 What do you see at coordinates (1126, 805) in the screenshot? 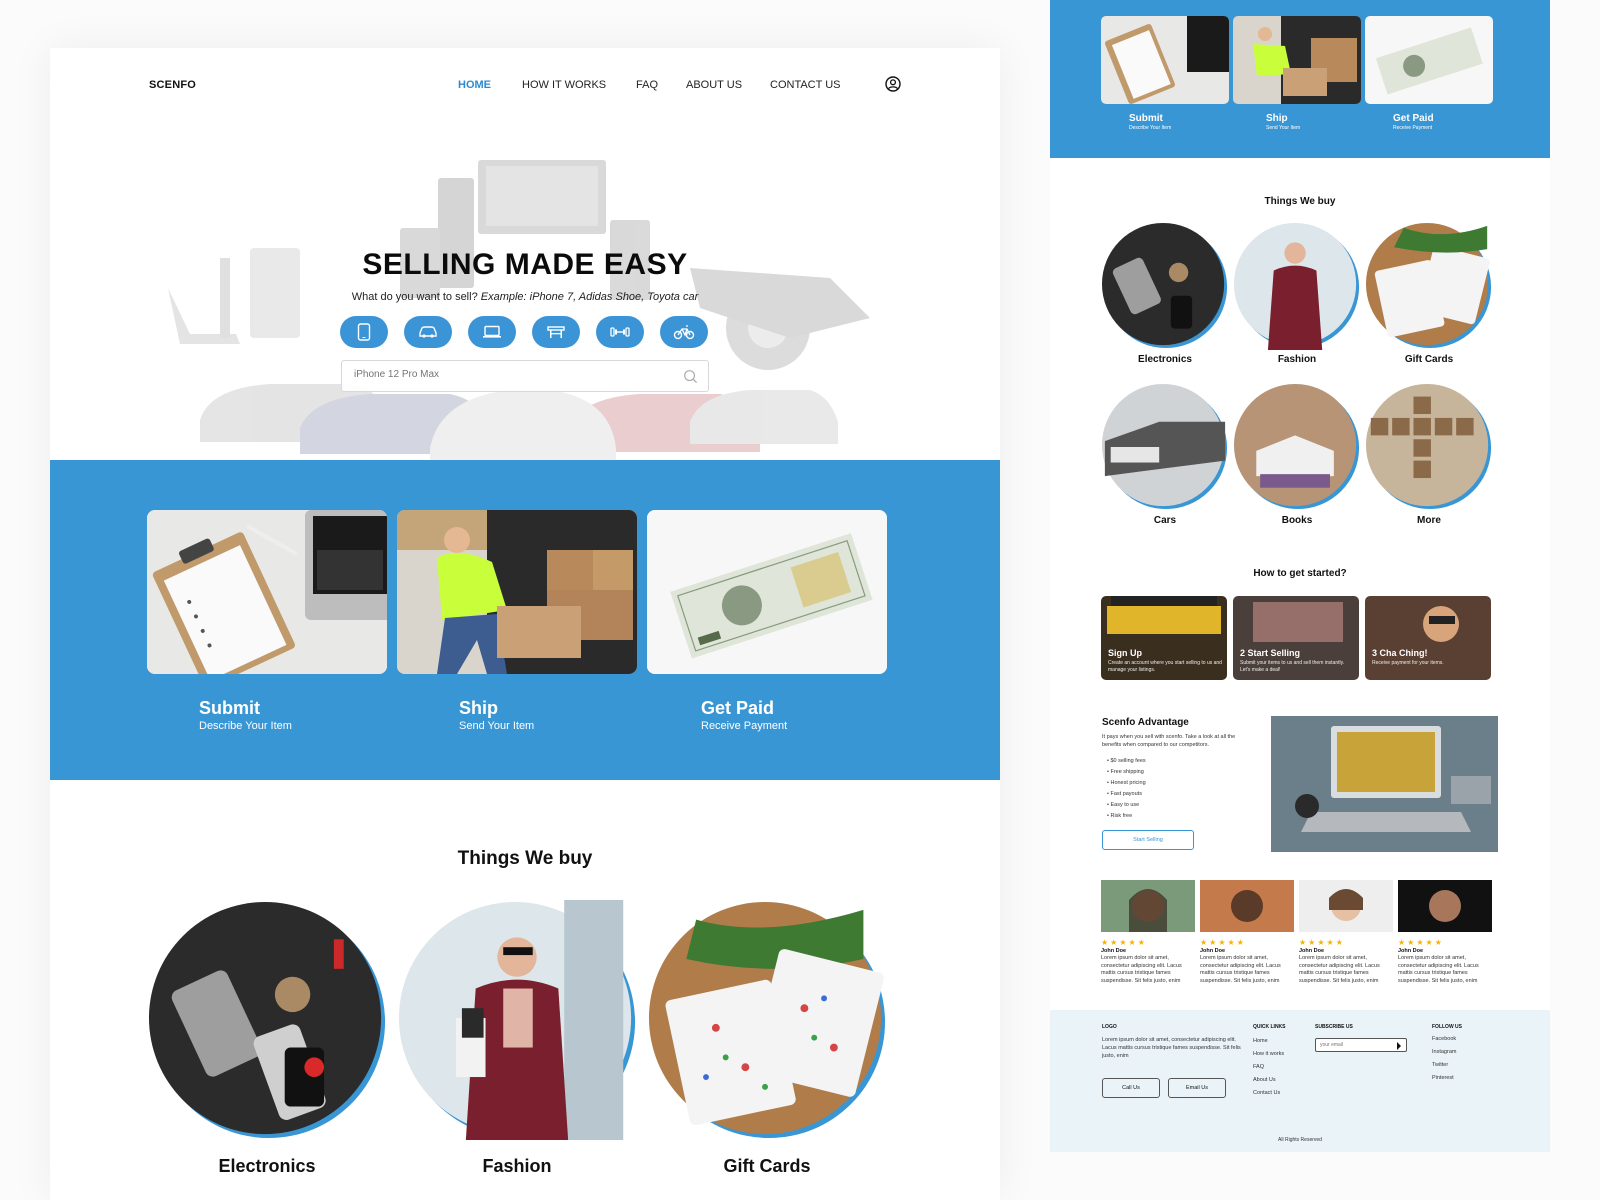
I see `advantage-item: Easy to use` at bounding box center [1126, 805].